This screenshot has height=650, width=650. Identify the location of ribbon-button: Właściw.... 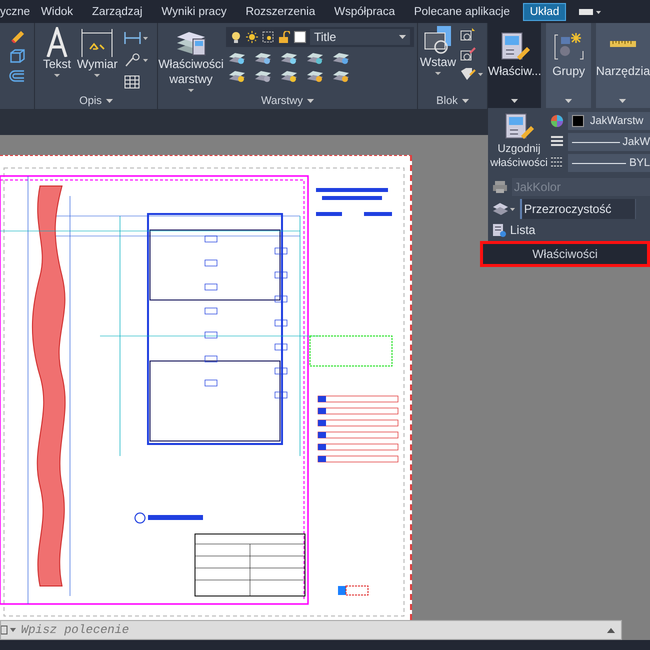
(515, 65).